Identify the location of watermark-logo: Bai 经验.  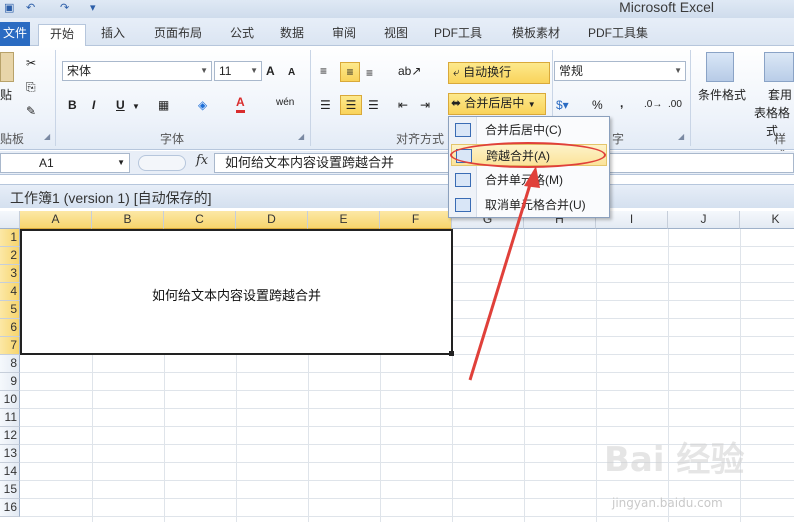
(674, 460).